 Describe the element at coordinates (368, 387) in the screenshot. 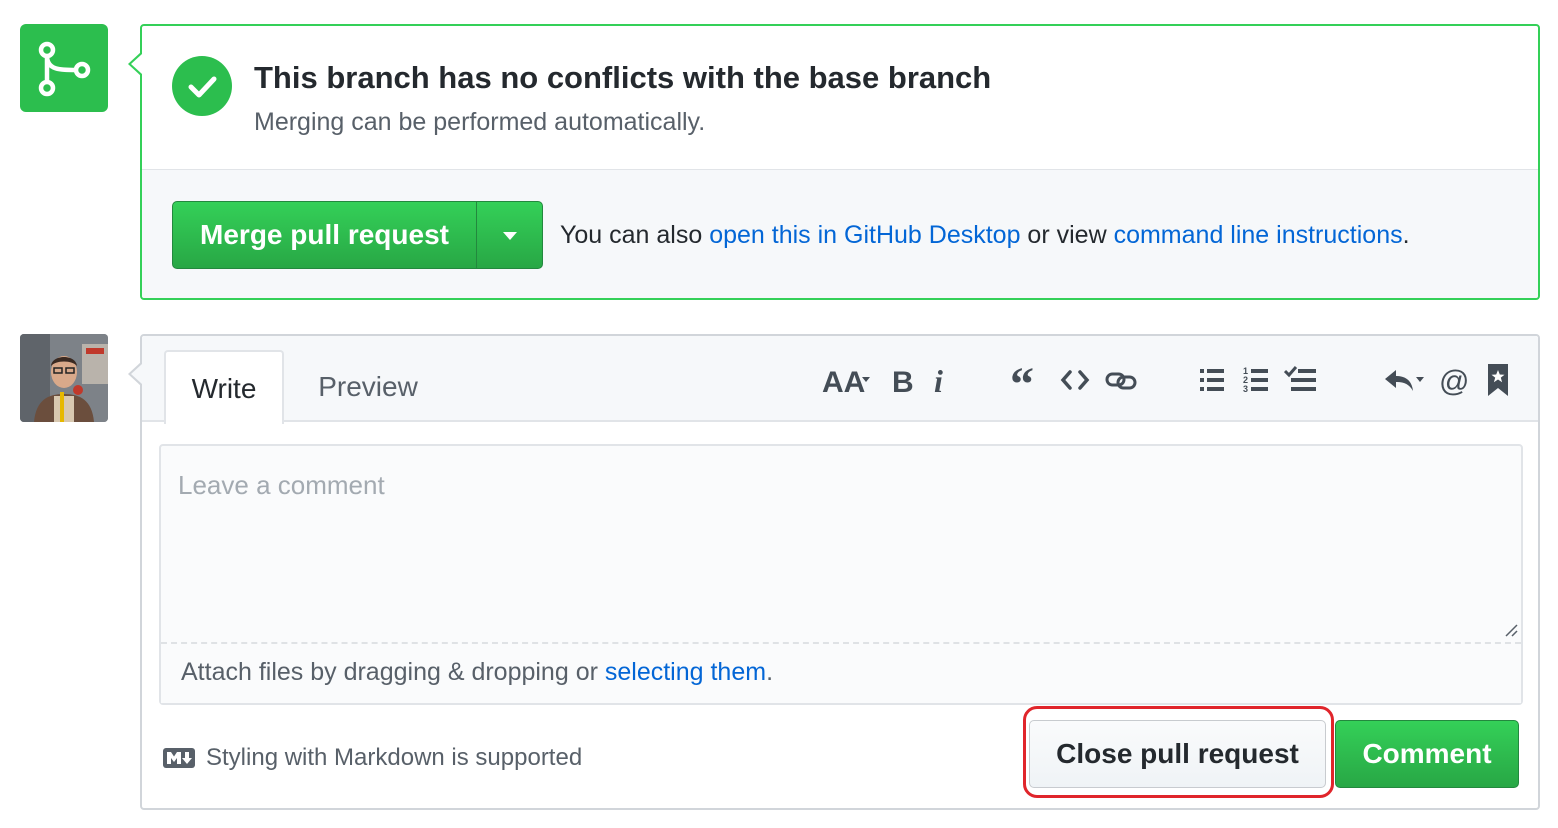

I see `tab-preview: Preview` at that location.